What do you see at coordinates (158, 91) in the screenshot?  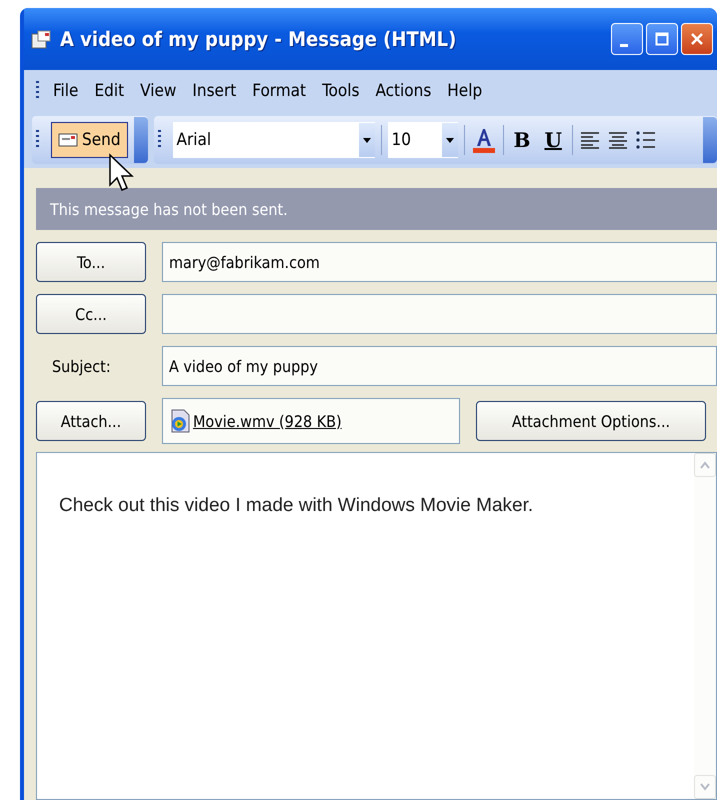 I see `menu-item: View` at bounding box center [158, 91].